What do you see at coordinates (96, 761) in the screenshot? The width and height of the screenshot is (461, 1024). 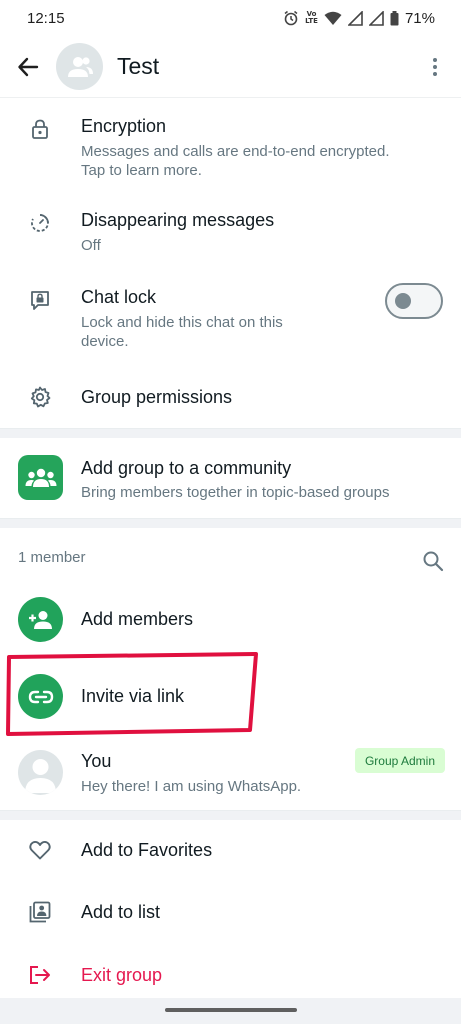 I see `member-name: You` at bounding box center [96, 761].